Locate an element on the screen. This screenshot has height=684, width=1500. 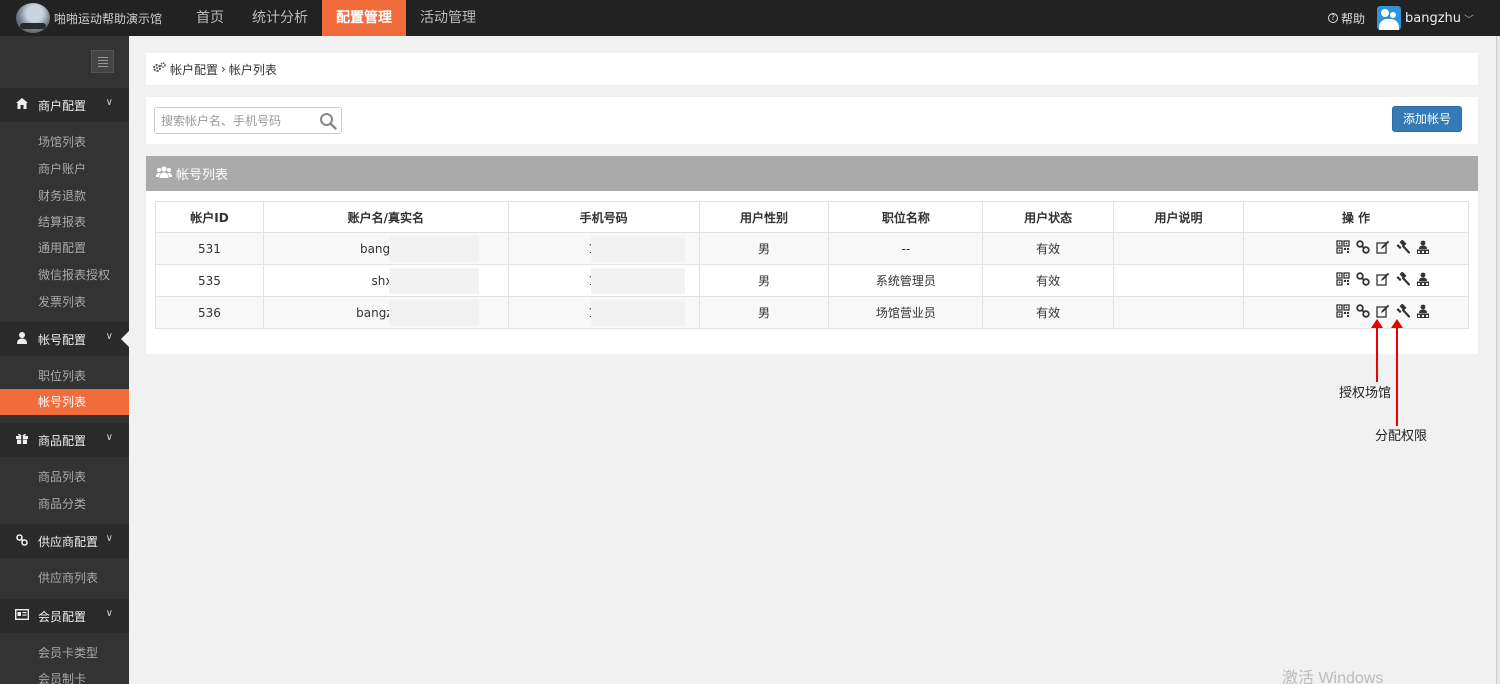
search-box is located at coordinates (248, 120).